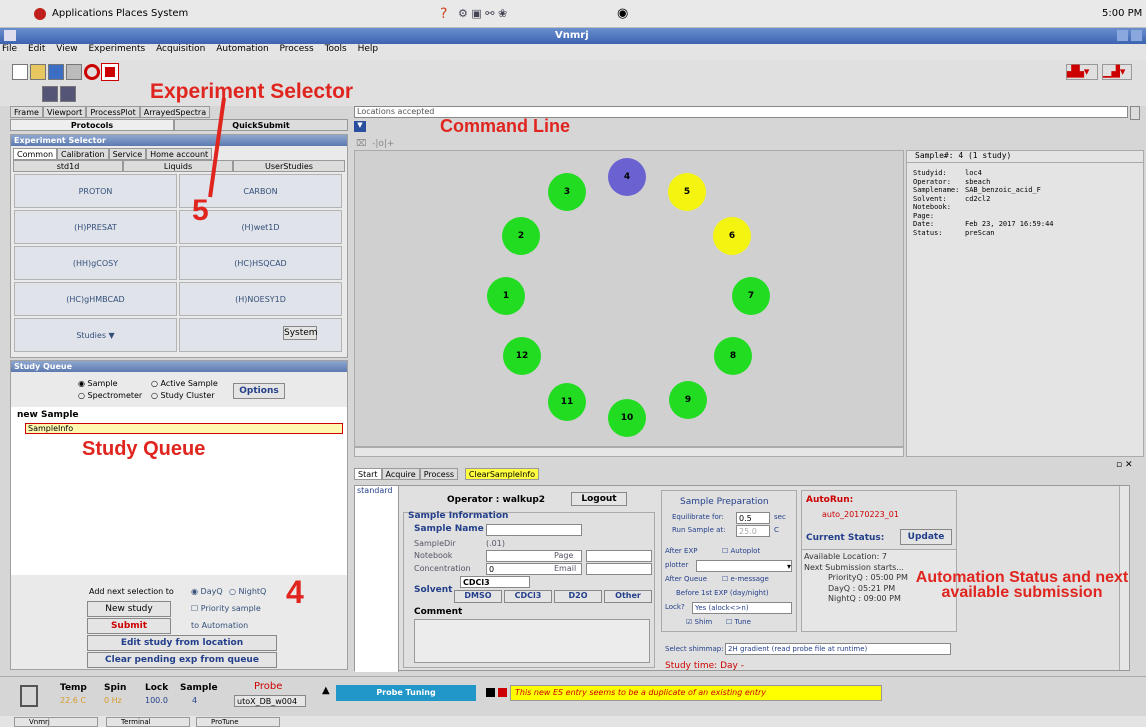  I want to click on tab-service: Service, so click(127, 154).